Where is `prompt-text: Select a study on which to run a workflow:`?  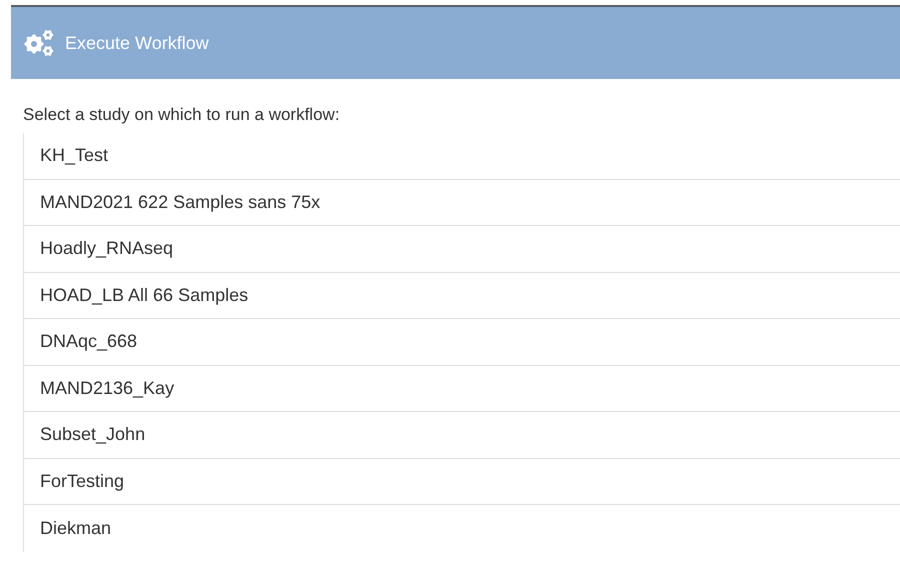
prompt-text: Select a study on which to run a workflow: is located at coordinates (182, 115).